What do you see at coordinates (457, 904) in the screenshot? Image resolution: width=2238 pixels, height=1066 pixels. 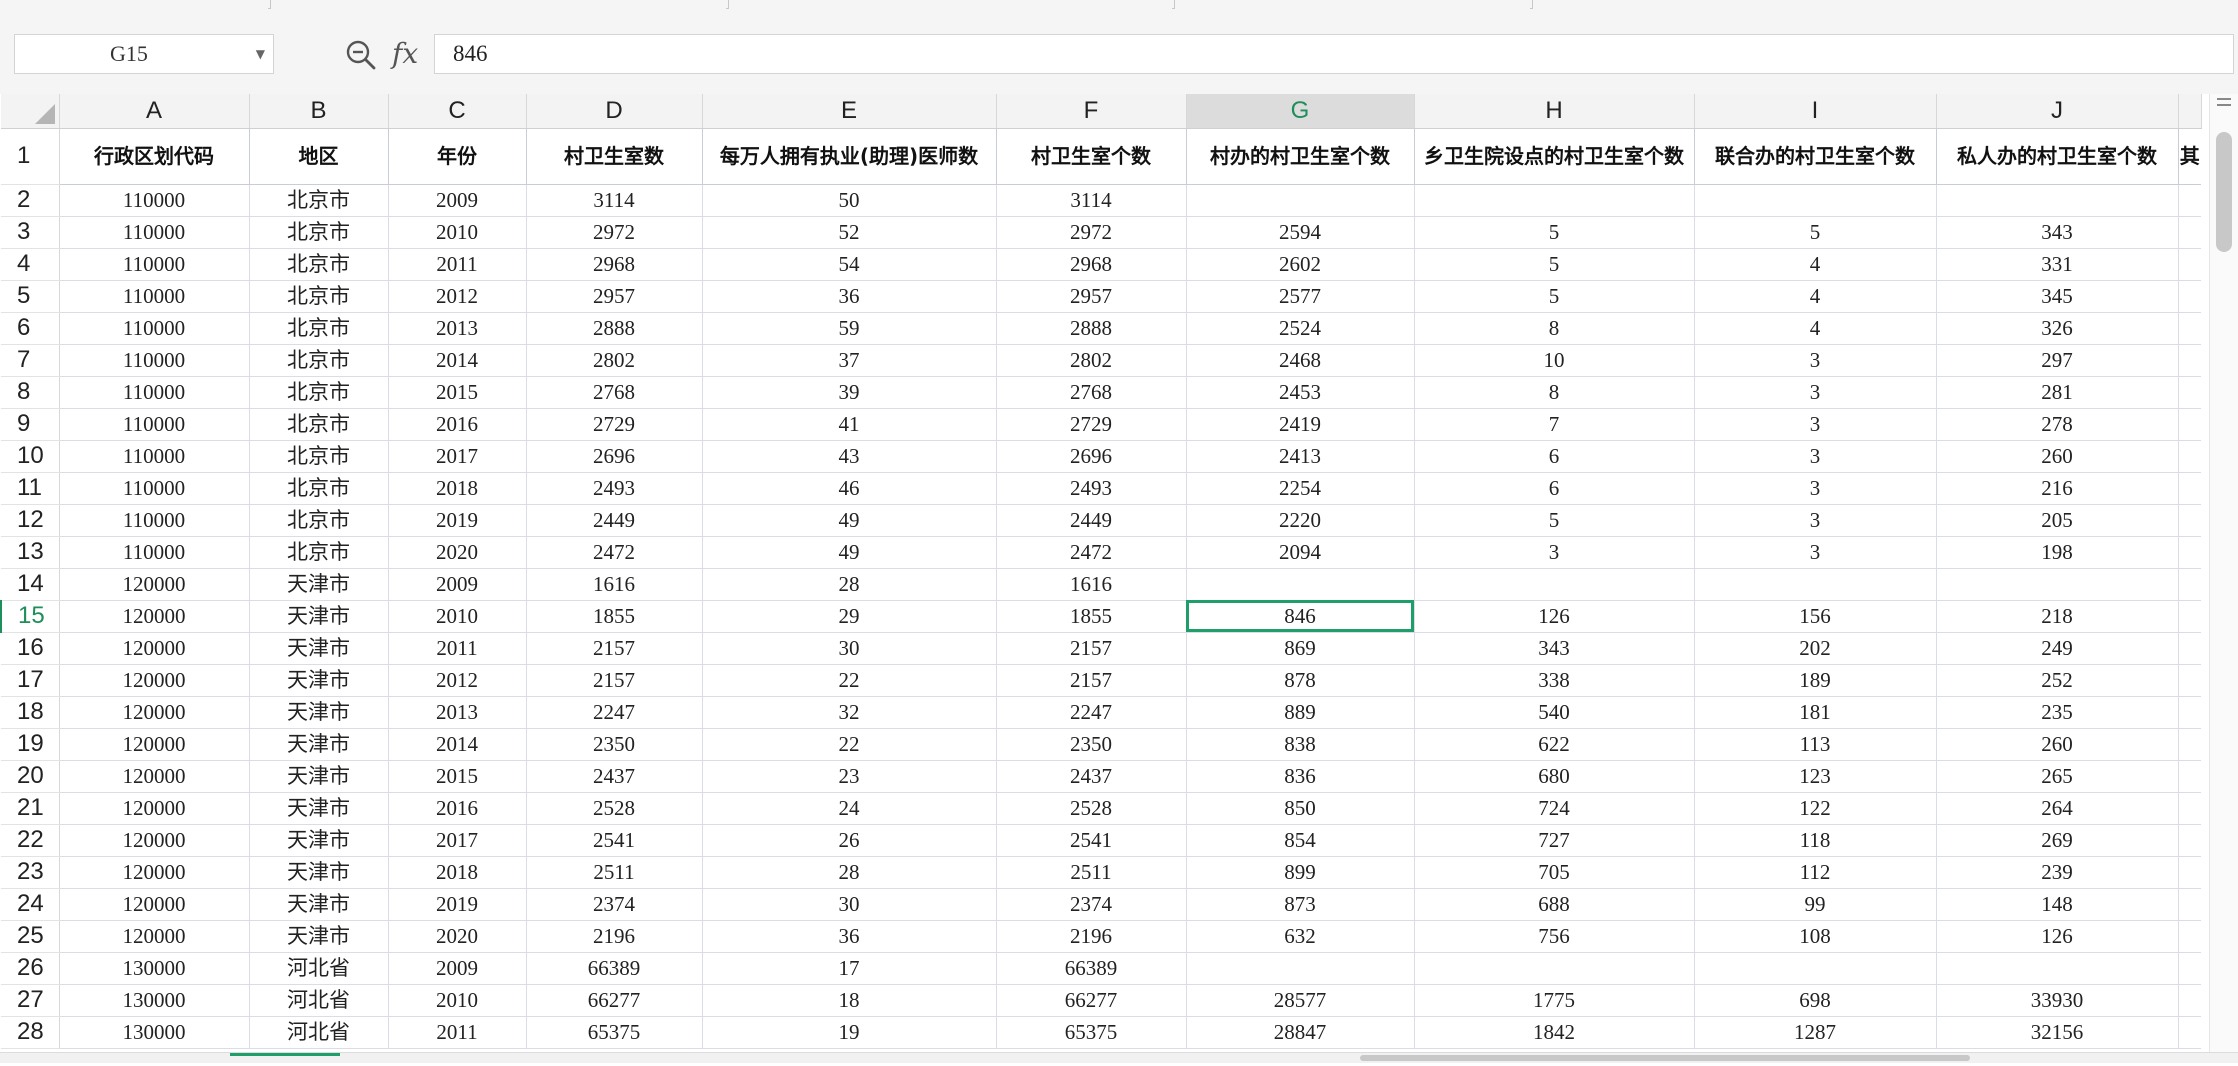 I see `table-cell: 2019` at bounding box center [457, 904].